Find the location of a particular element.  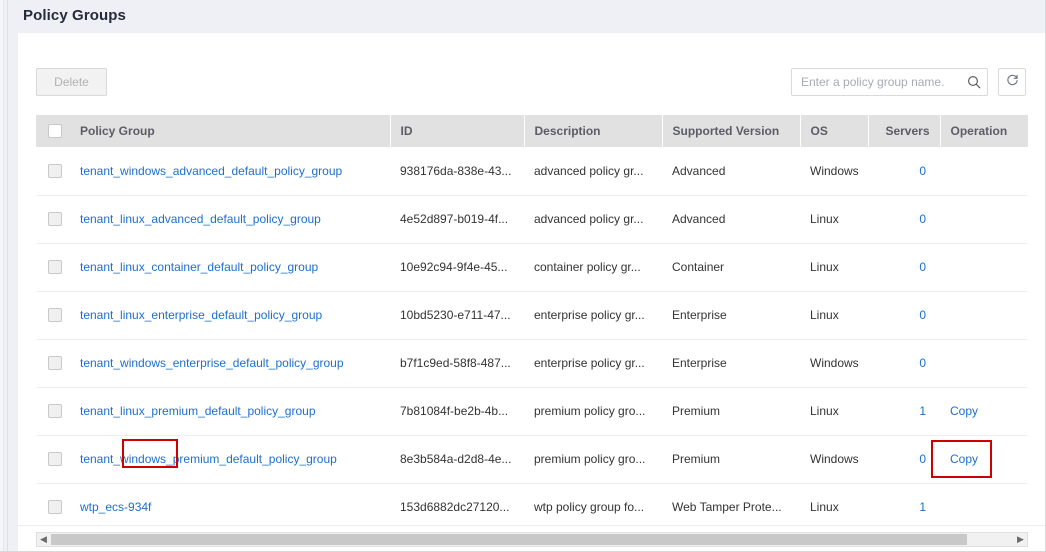

scrollbar-thumb is located at coordinates (509, 539).